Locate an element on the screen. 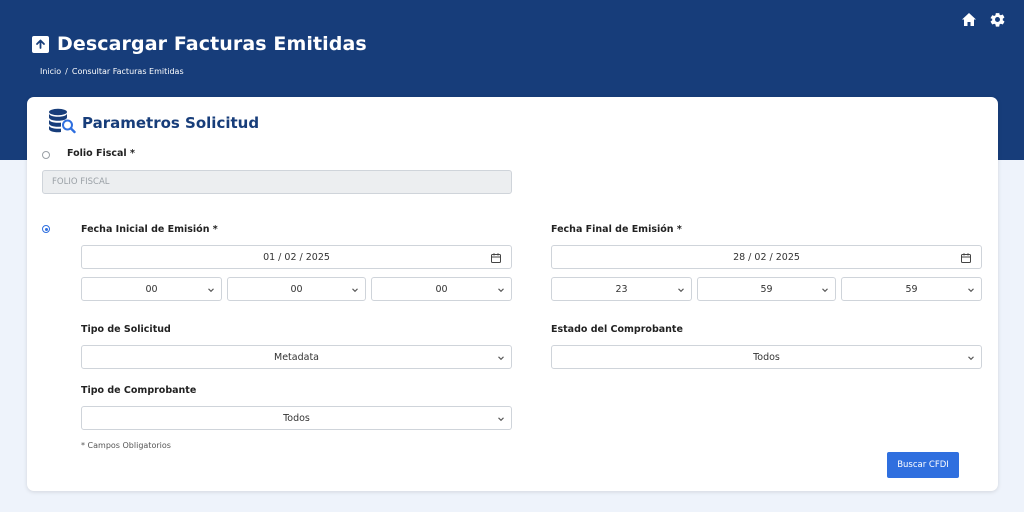 This screenshot has height=512, width=1024. segundo-inicial-select: 00 is located at coordinates (441, 289).